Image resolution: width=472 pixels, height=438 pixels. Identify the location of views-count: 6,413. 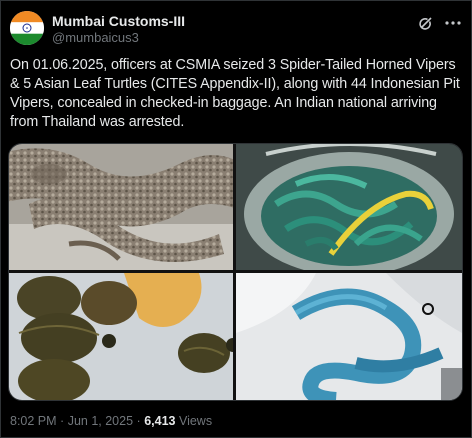
(159, 421).